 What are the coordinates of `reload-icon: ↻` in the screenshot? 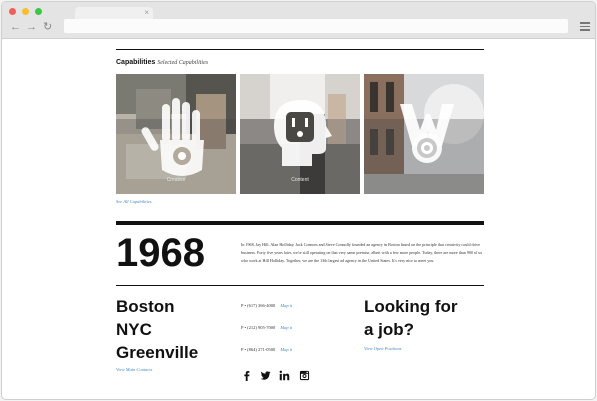 It's located at (47, 27).